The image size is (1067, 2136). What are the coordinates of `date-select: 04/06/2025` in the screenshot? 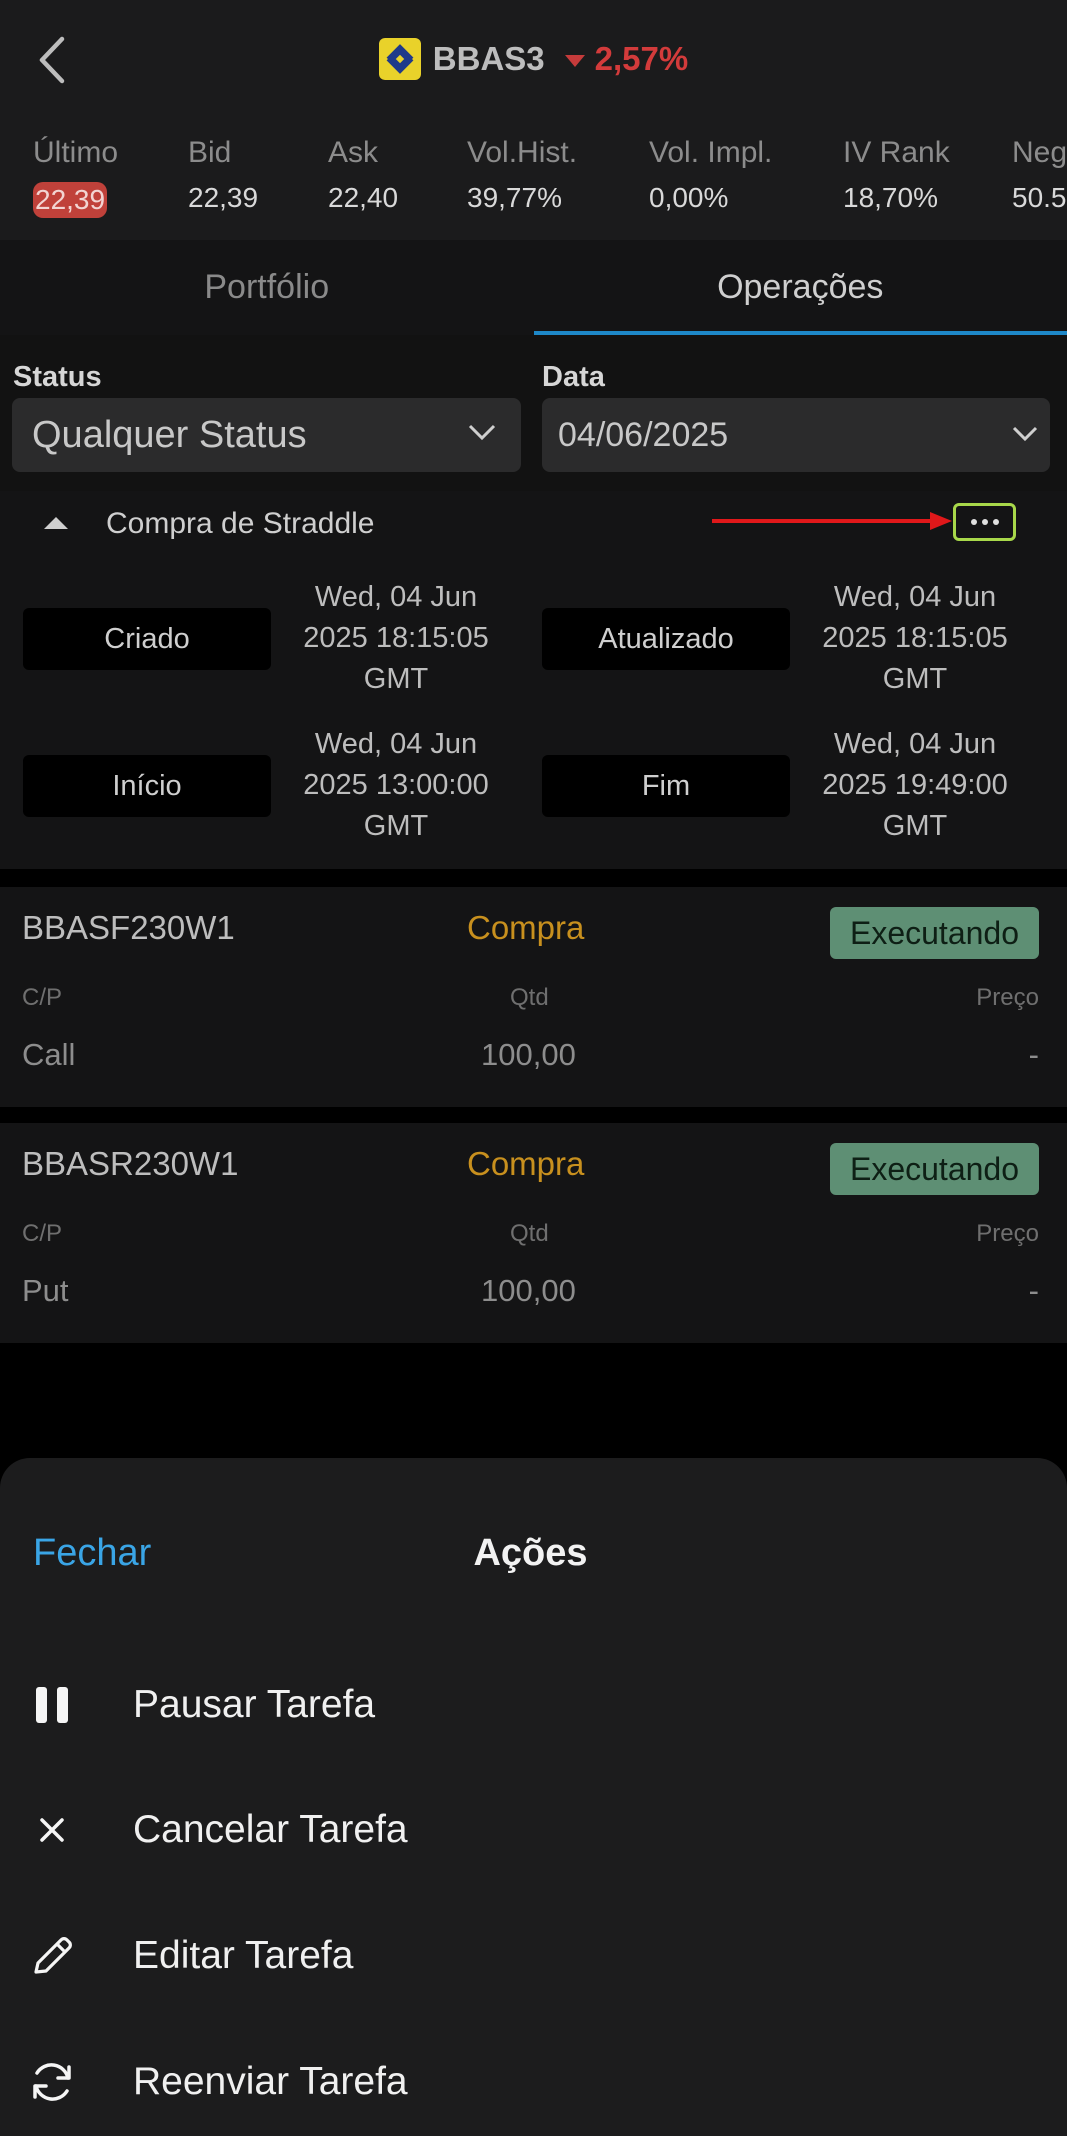 It's located at (796, 435).